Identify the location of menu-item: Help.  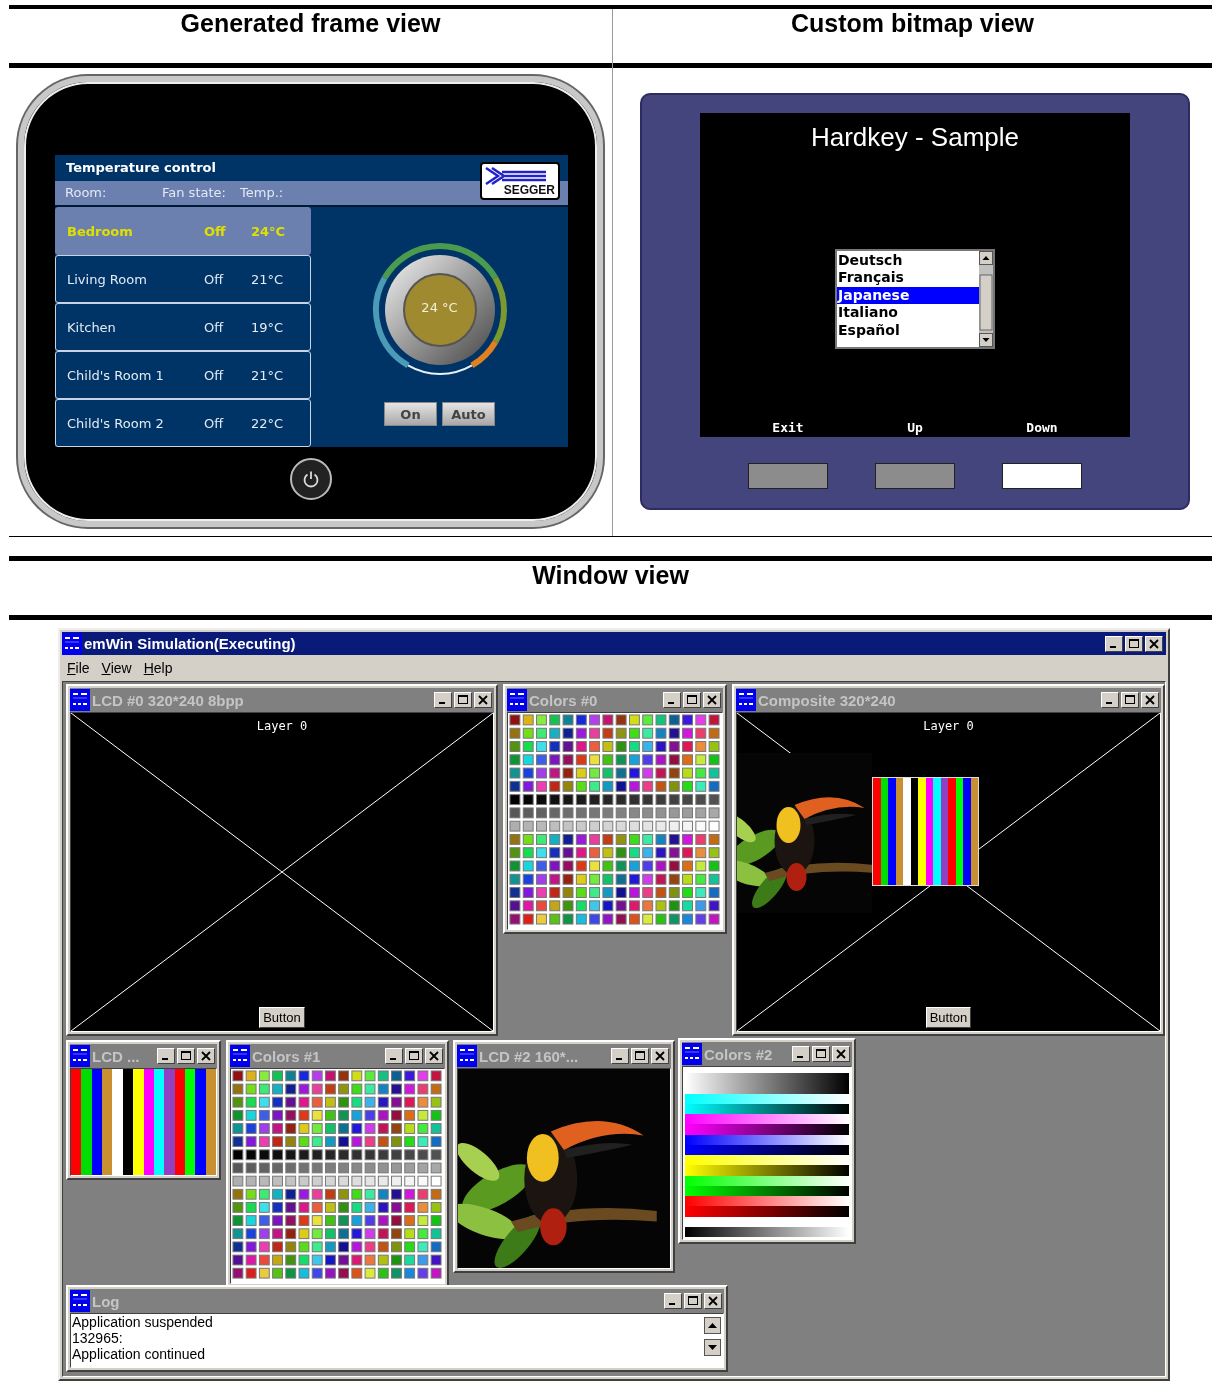
(158, 668).